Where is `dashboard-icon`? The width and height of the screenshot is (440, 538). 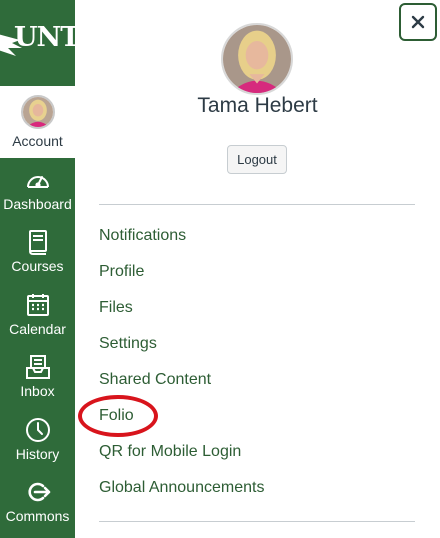 dashboard-icon is located at coordinates (37, 181).